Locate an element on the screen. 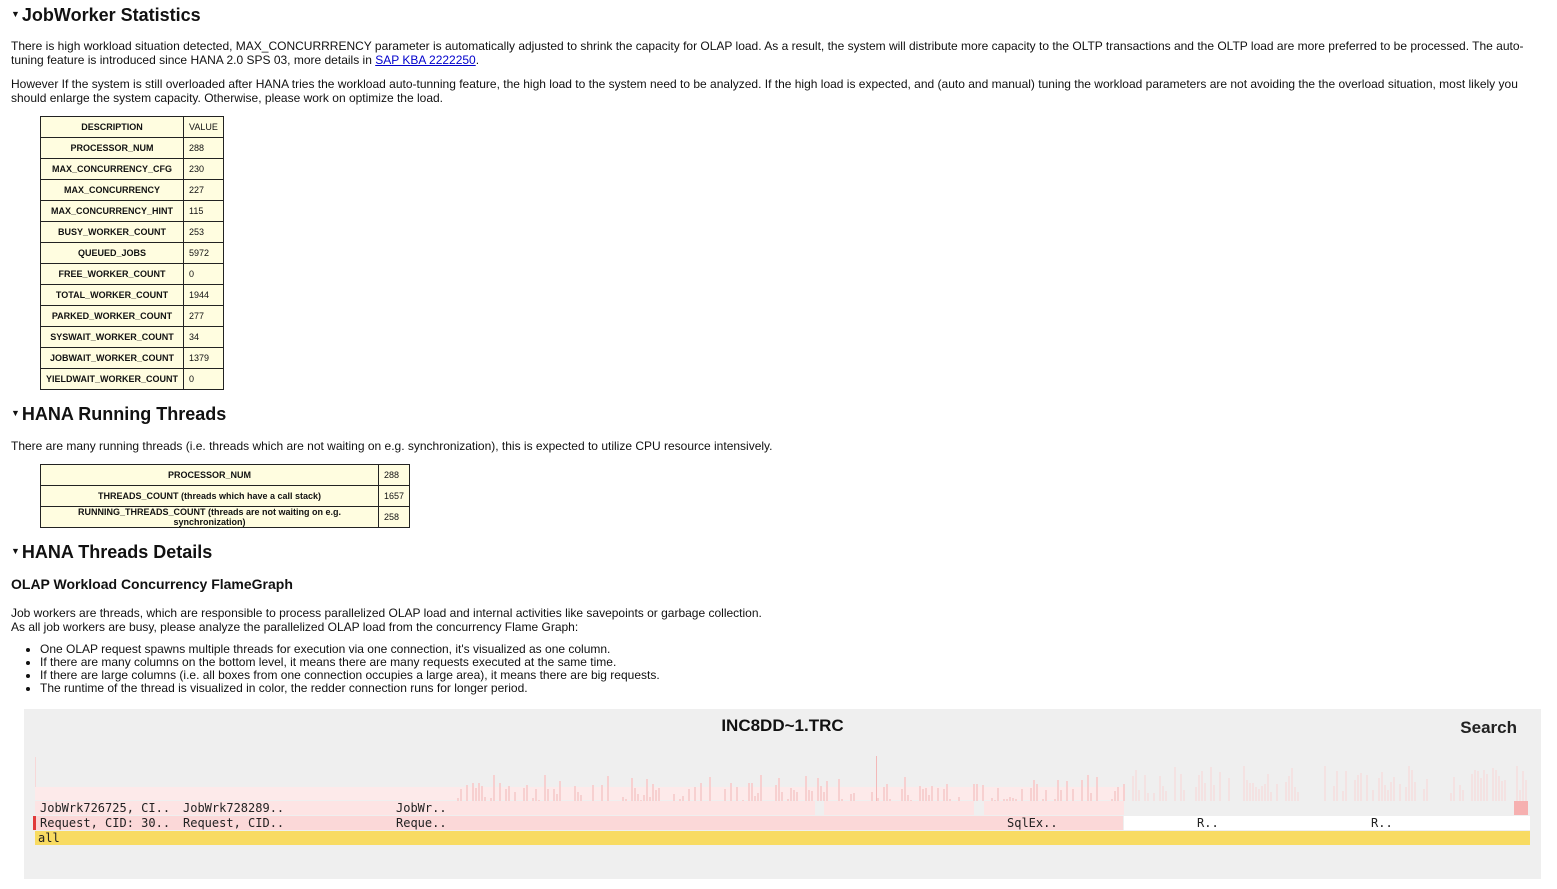 The image size is (1557, 889). flame-frame-request is located at coordinates (1327, 823).